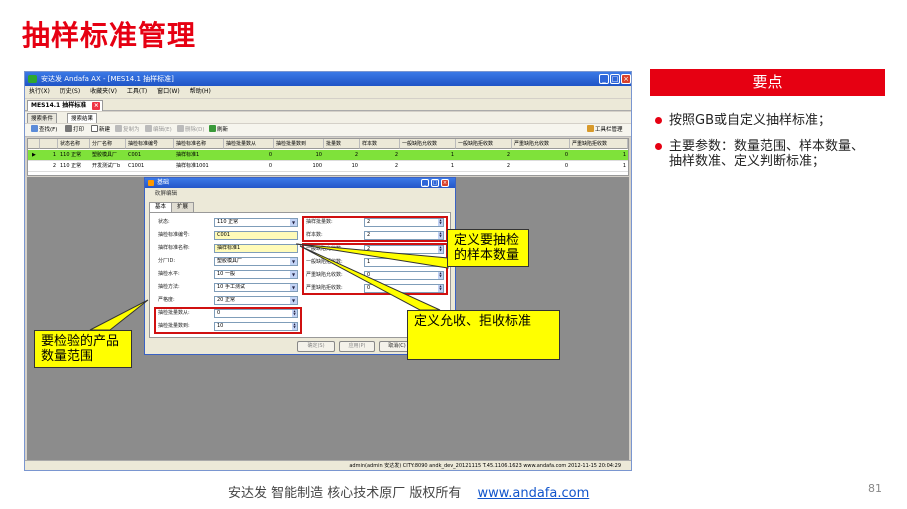  What do you see at coordinates (534, 493) in the screenshot?
I see `footer-link: www.andafa.com` at bounding box center [534, 493].